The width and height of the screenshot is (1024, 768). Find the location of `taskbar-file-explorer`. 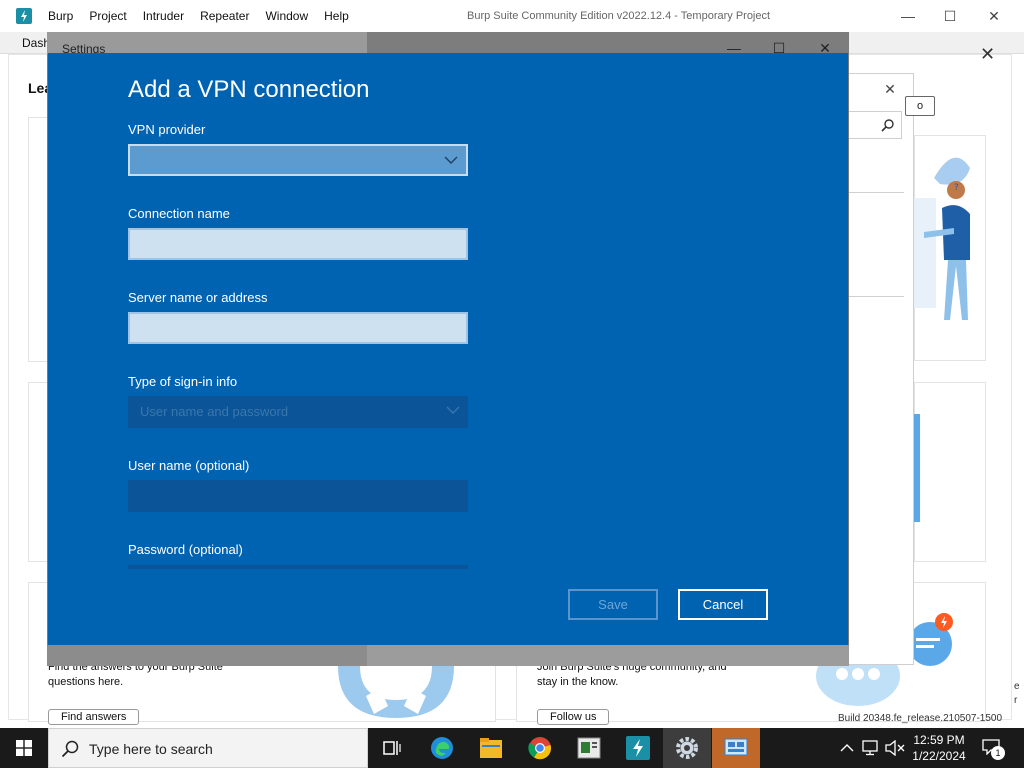

taskbar-file-explorer is located at coordinates (491, 748).